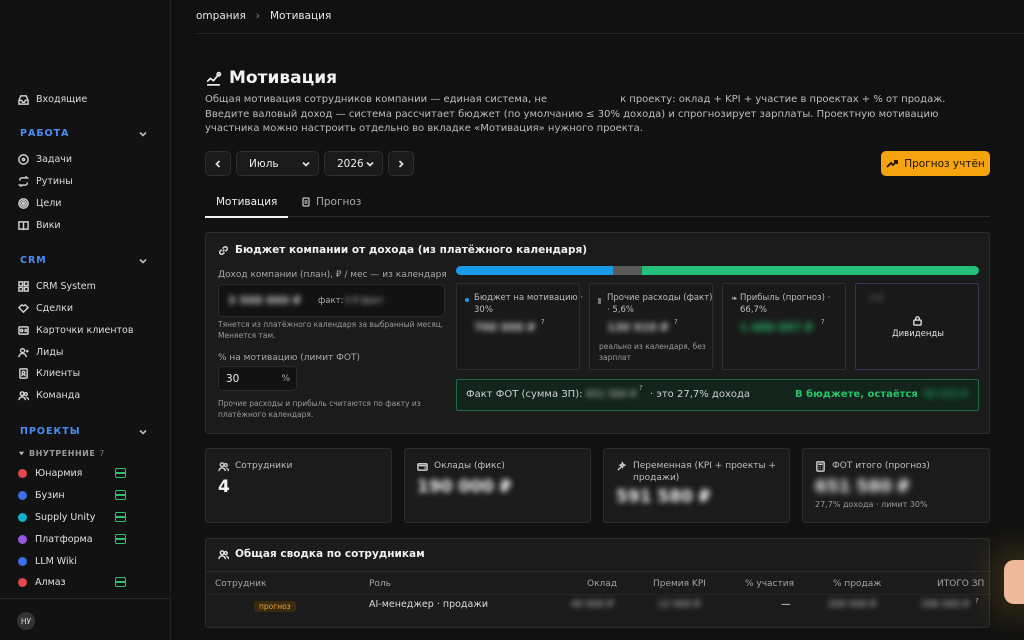 Image resolution: width=1024 pixels, height=640 pixels. What do you see at coordinates (857, 584) in the screenshot?
I see `table-header-sales: % продаж` at bounding box center [857, 584].